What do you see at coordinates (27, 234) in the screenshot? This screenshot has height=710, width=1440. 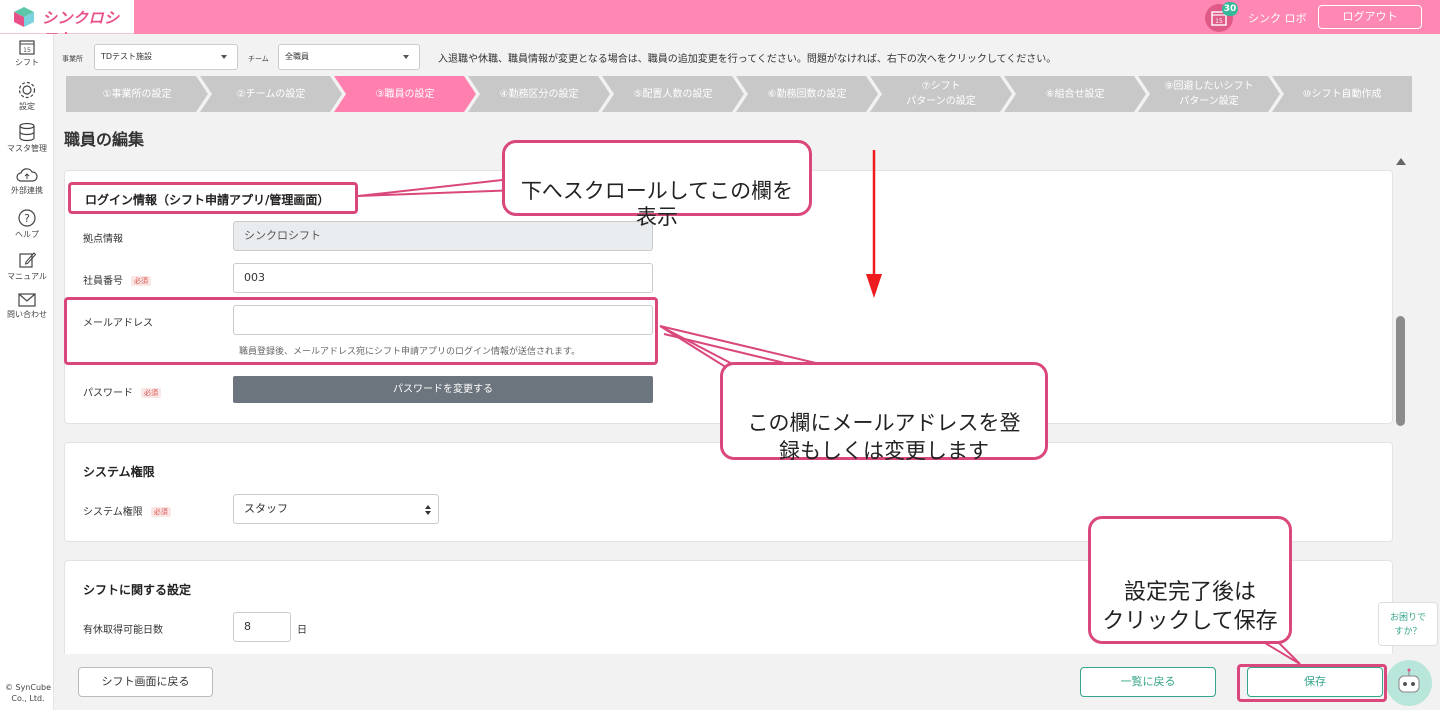 I see `sidebar-item-label: ヘルプ` at bounding box center [27, 234].